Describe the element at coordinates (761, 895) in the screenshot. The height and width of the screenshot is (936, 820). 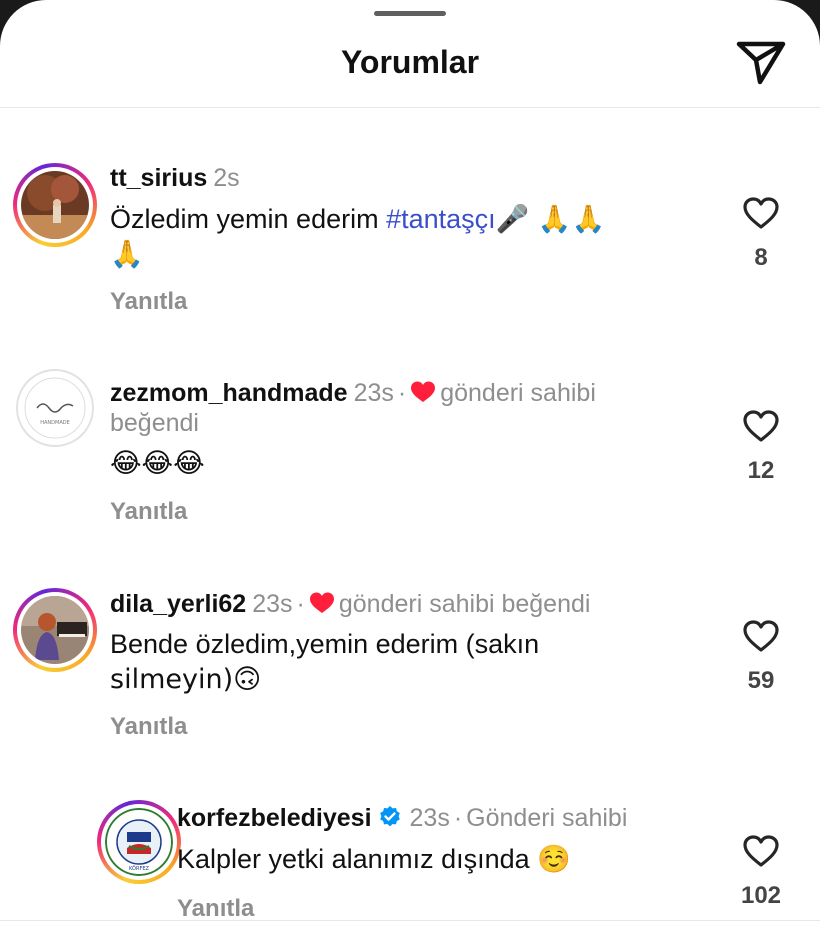
I see `like-count: 102` at that location.